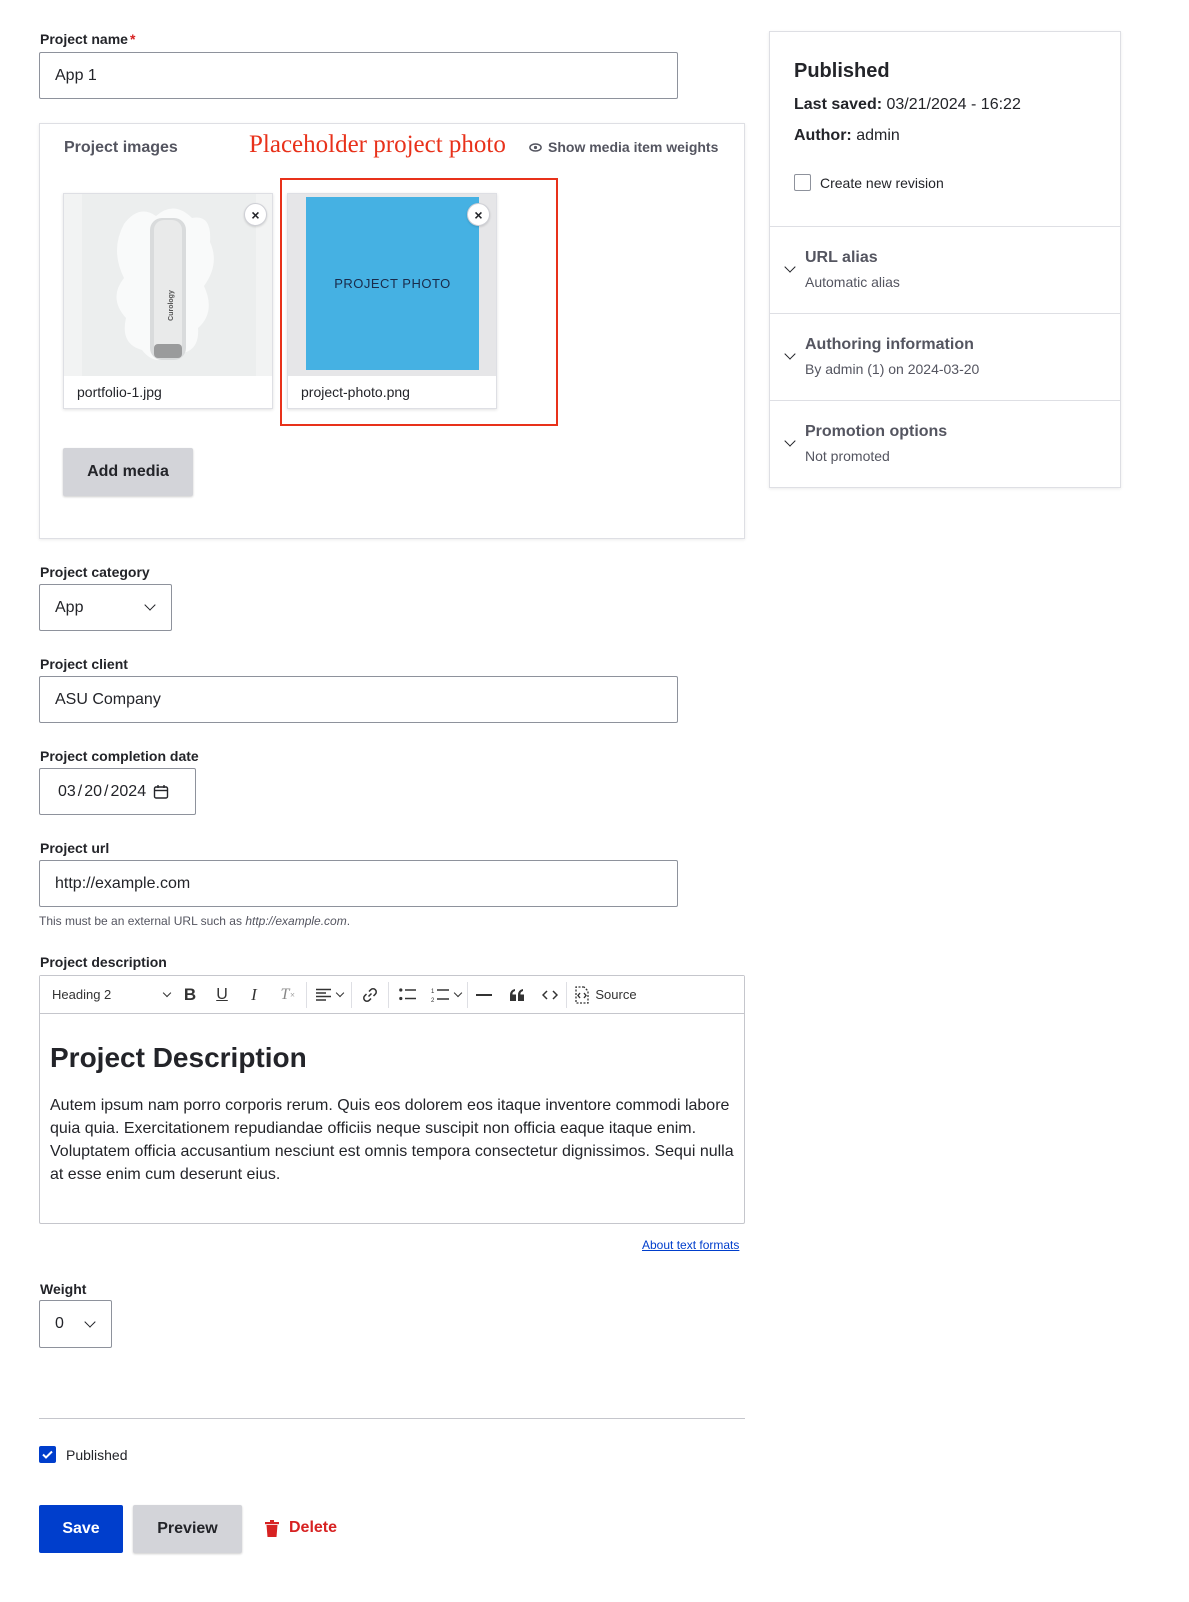  Describe the element at coordinates (535, 147) in the screenshot. I see `eye-icon` at that location.